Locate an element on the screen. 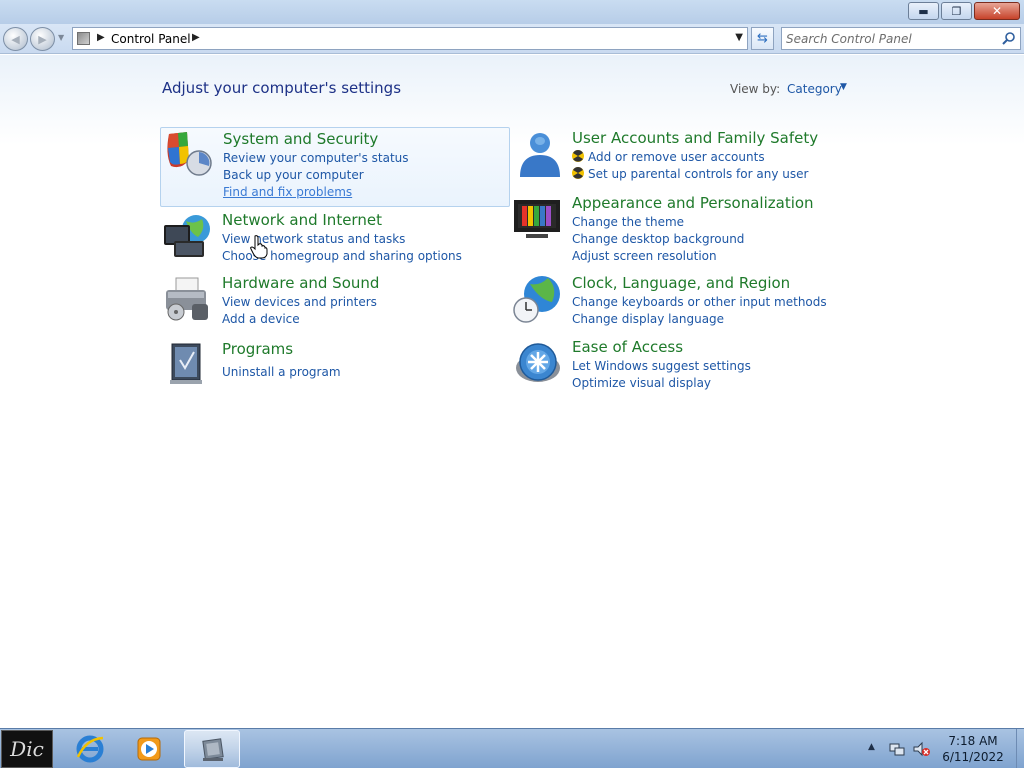 This screenshot has width=1024, height=768. link-add-device: Add a device is located at coordinates (299, 319).